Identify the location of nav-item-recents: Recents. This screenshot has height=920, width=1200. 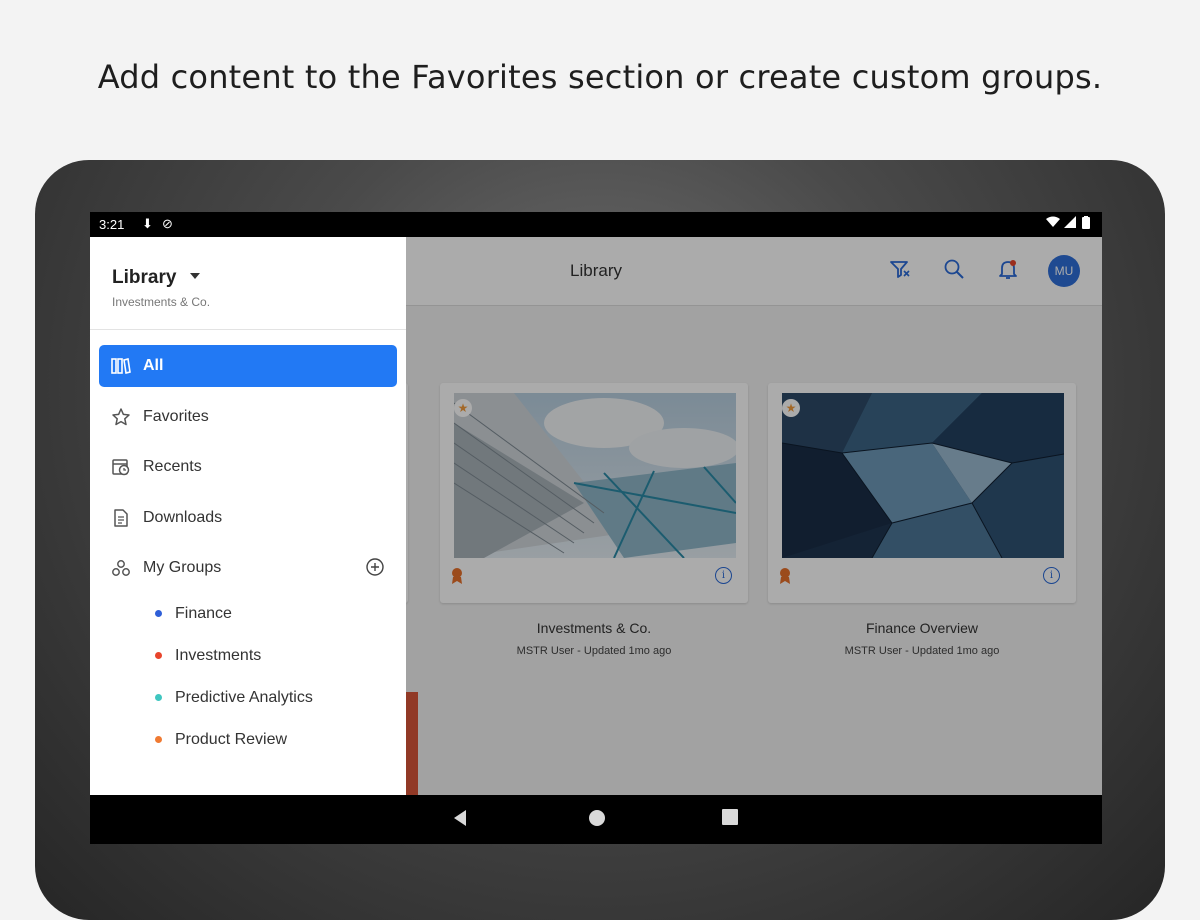
(248, 467).